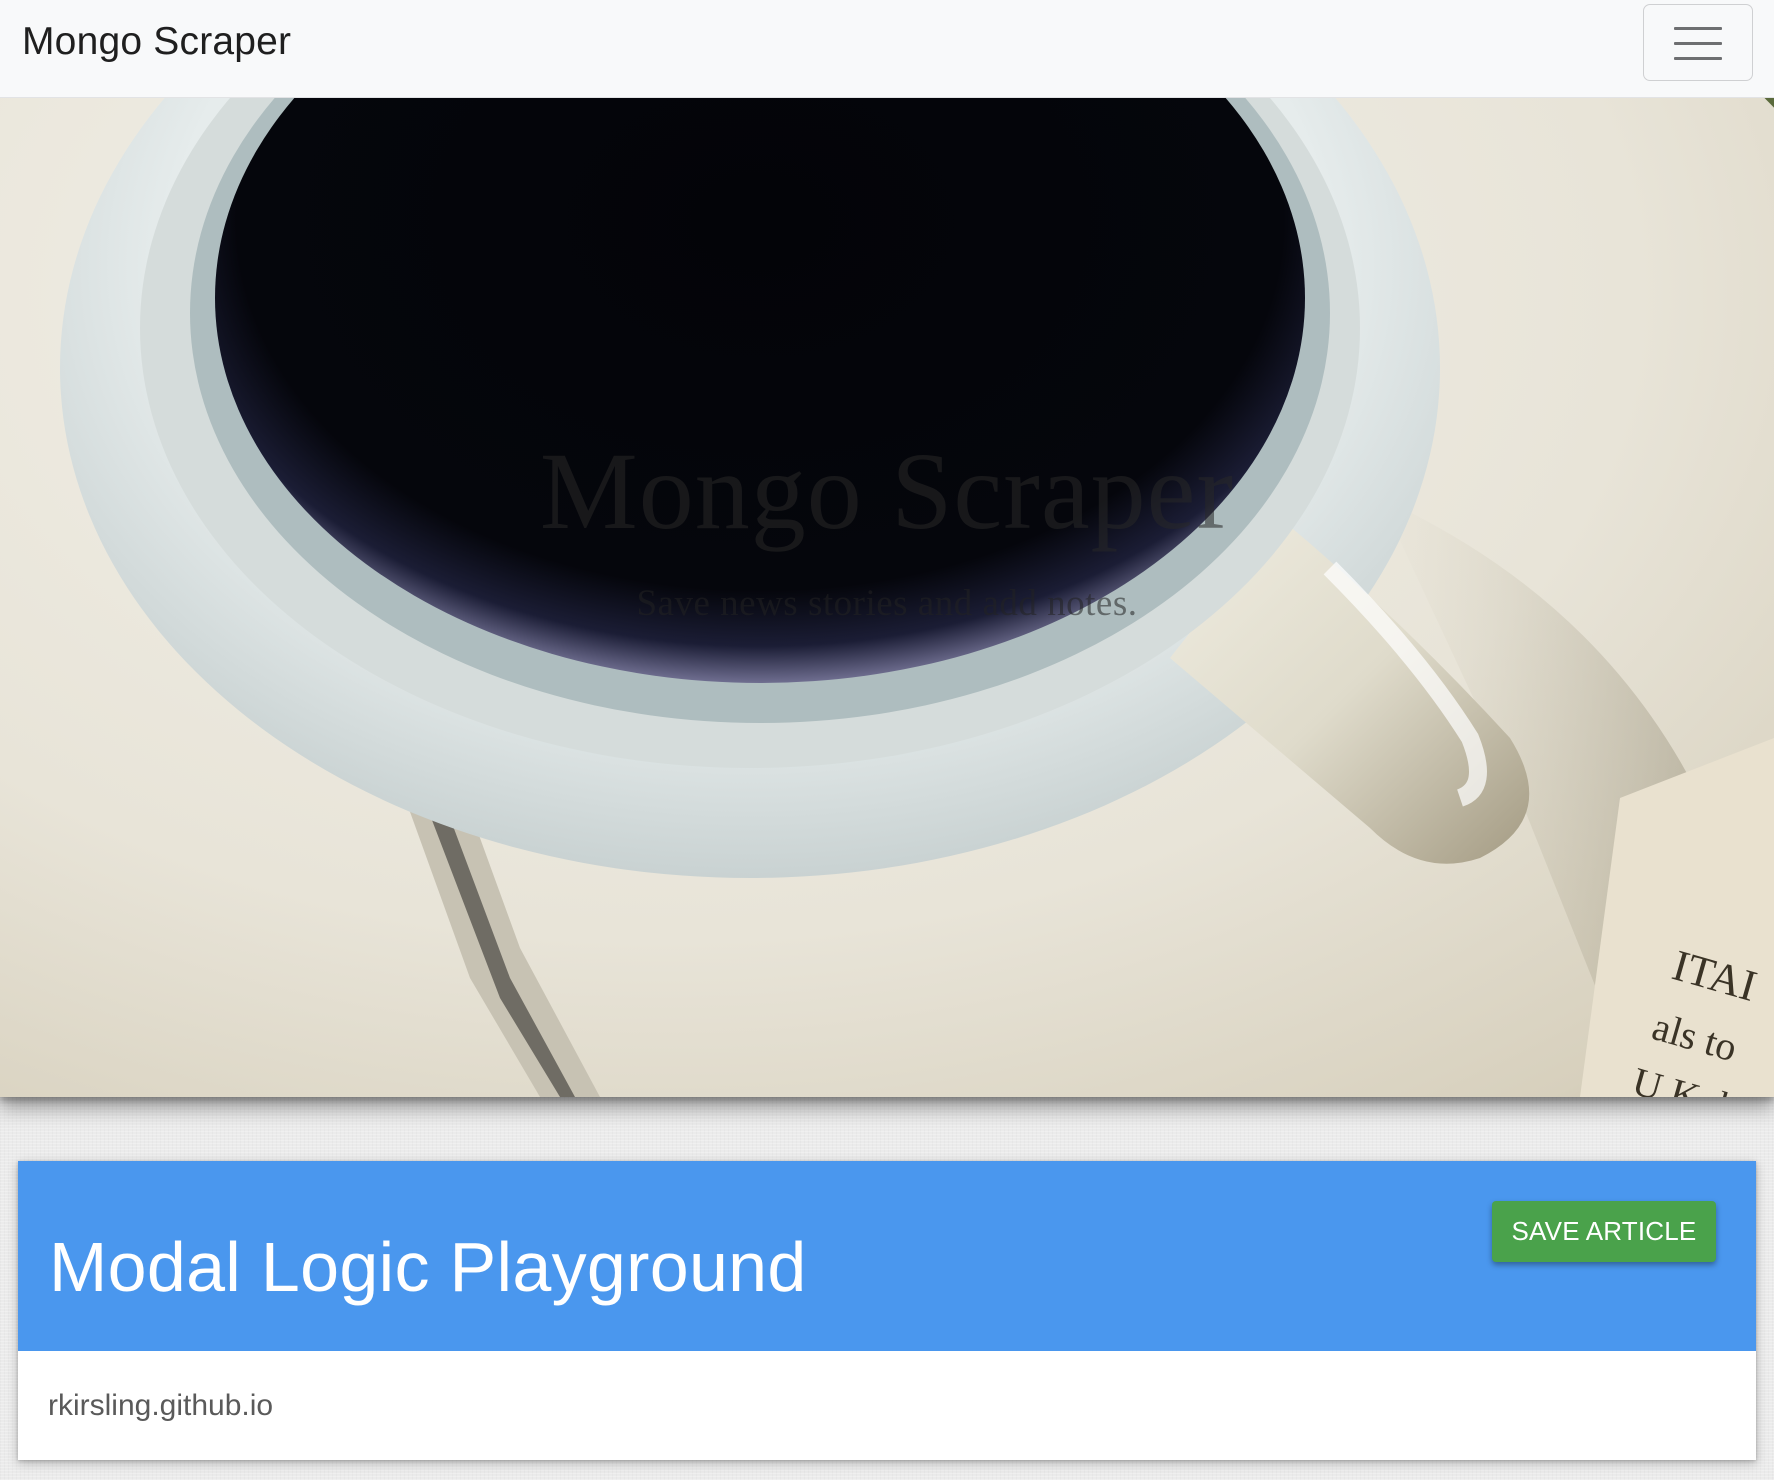  Describe the element at coordinates (428, 1267) in the screenshot. I see `article-title: Modal Logic Playground` at that location.